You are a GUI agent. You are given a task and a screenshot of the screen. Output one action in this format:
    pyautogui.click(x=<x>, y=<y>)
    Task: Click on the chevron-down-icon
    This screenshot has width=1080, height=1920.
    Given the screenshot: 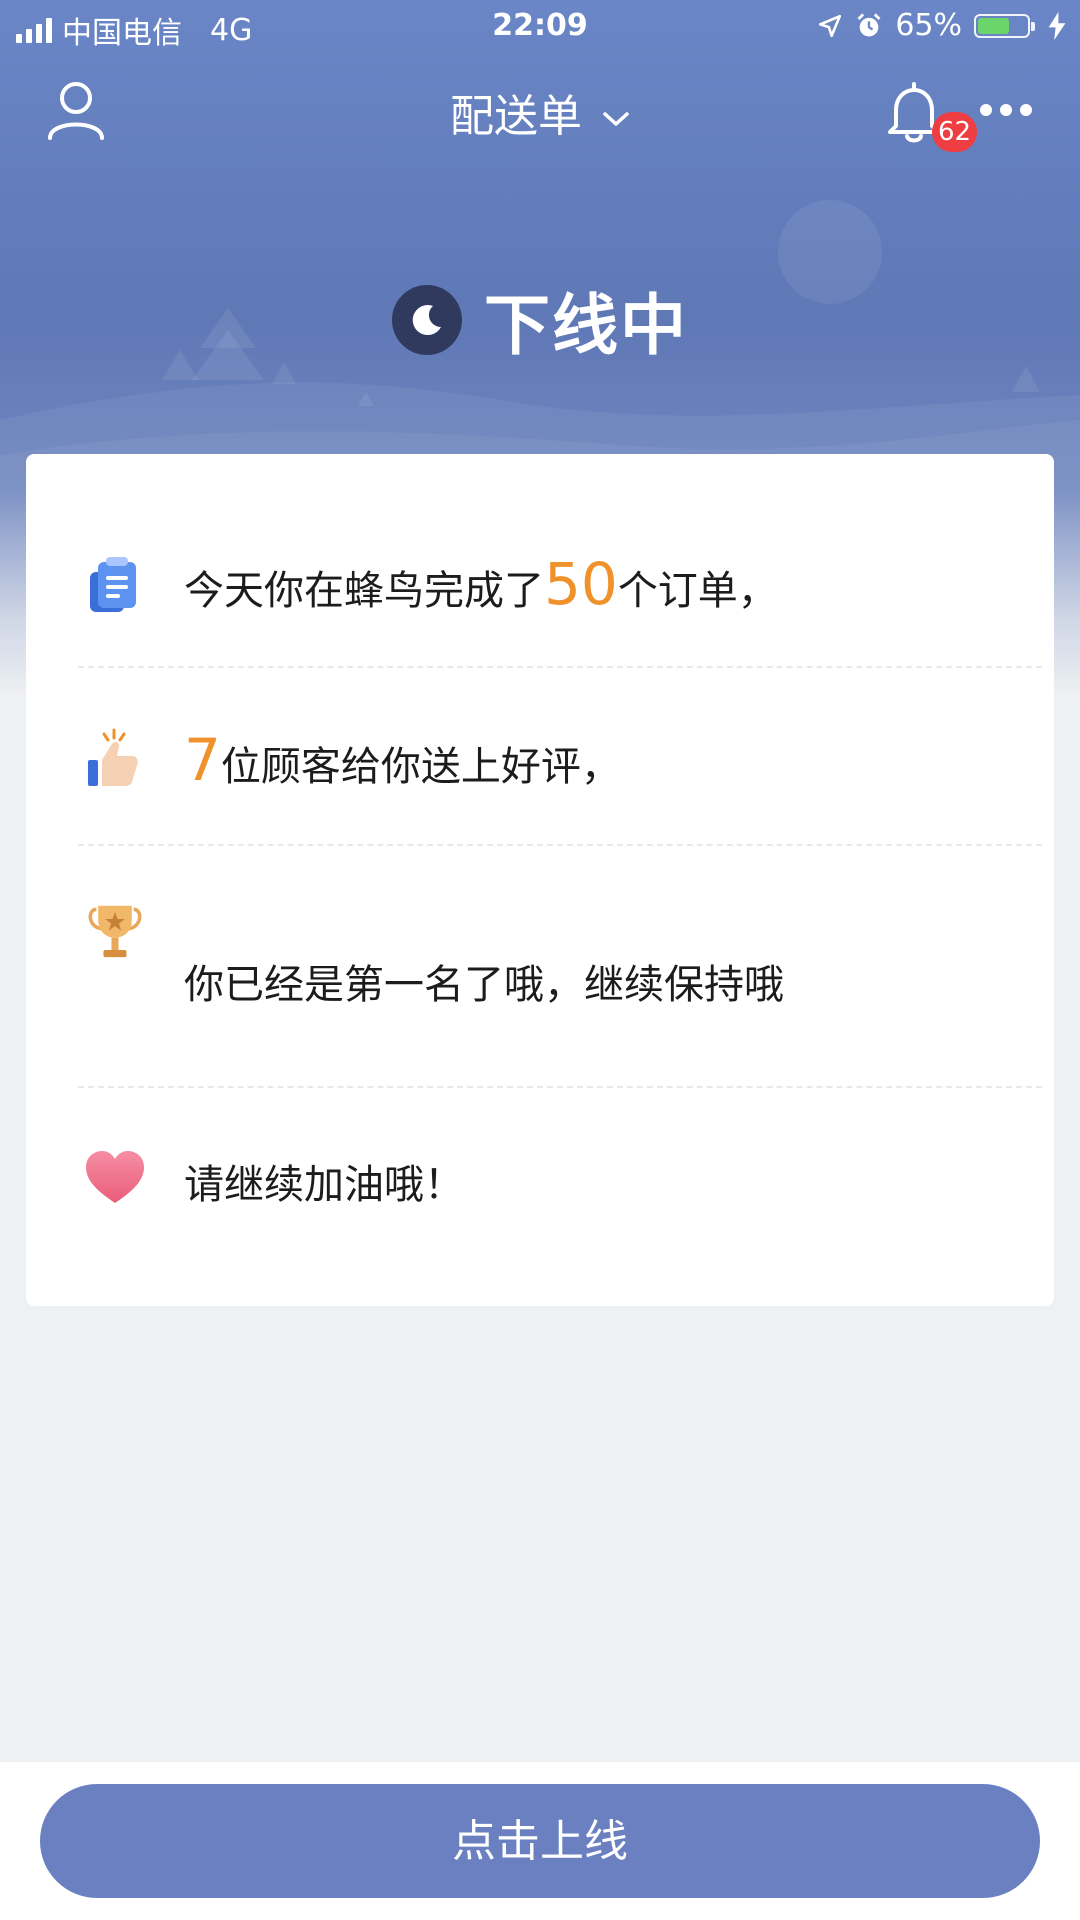 What is the action you would take?
    pyautogui.click(x=616, y=119)
    